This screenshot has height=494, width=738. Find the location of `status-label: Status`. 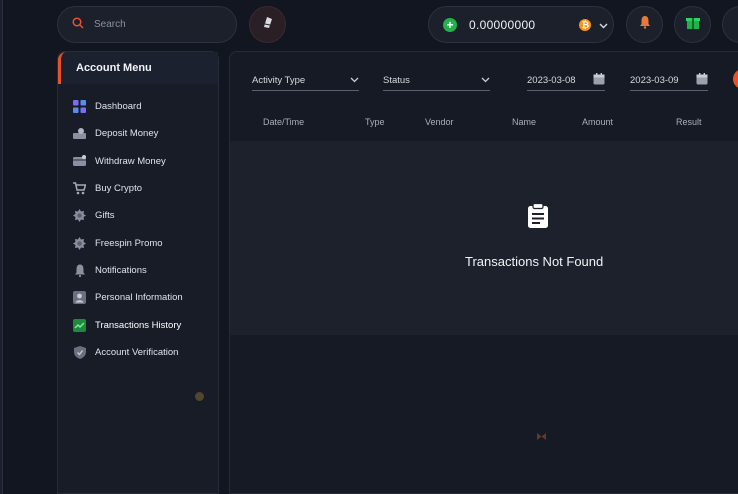

status-label: Status is located at coordinates (396, 80).